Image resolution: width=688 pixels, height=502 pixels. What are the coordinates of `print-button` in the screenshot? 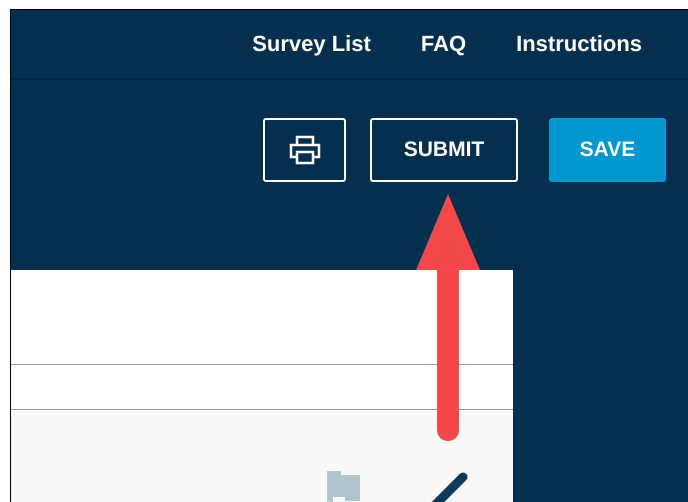 It's located at (304, 150).